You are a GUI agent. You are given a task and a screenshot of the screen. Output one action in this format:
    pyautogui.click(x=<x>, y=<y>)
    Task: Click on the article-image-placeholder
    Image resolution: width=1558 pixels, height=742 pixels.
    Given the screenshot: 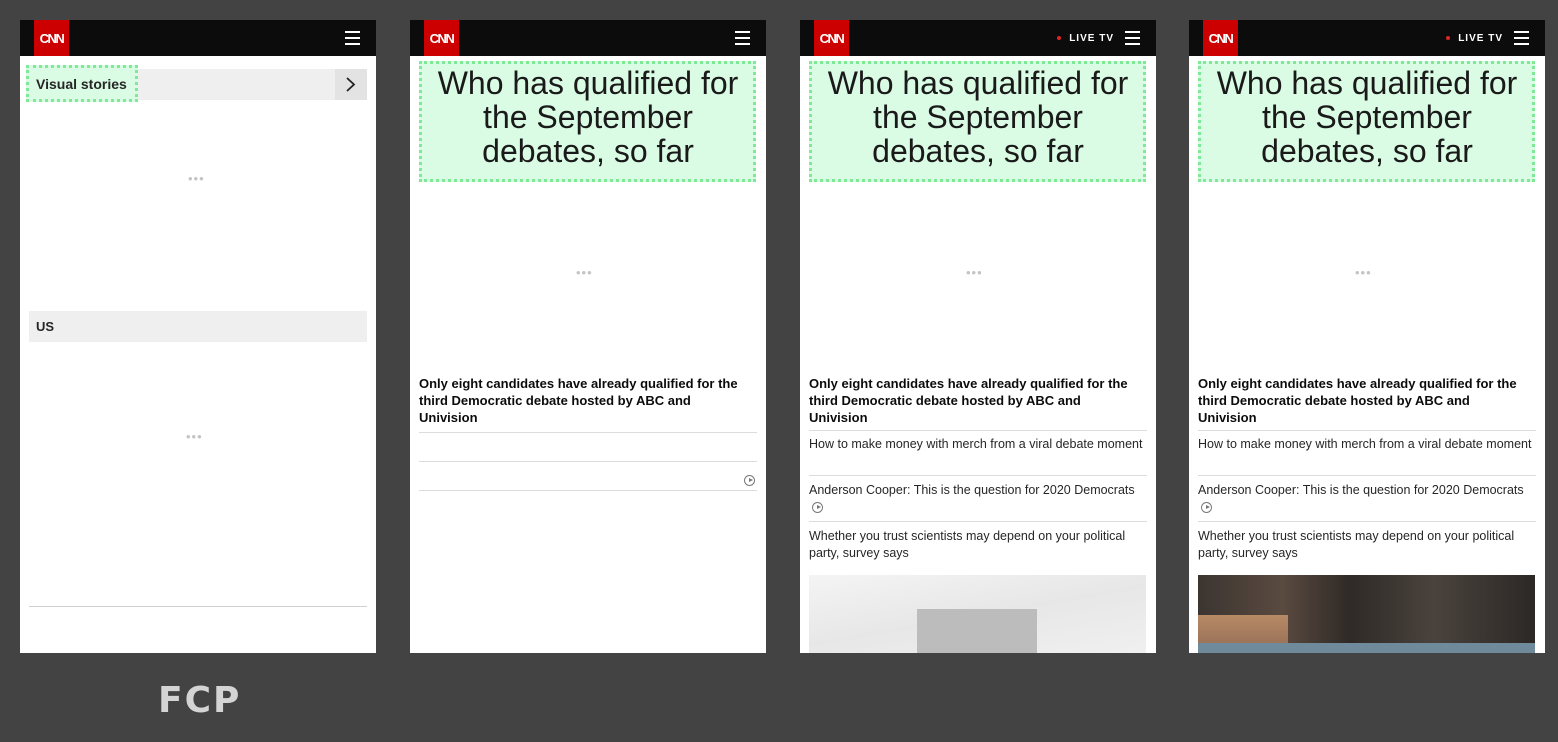 What is the action you would take?
    pyautogui.click(x=977, y=614)
    